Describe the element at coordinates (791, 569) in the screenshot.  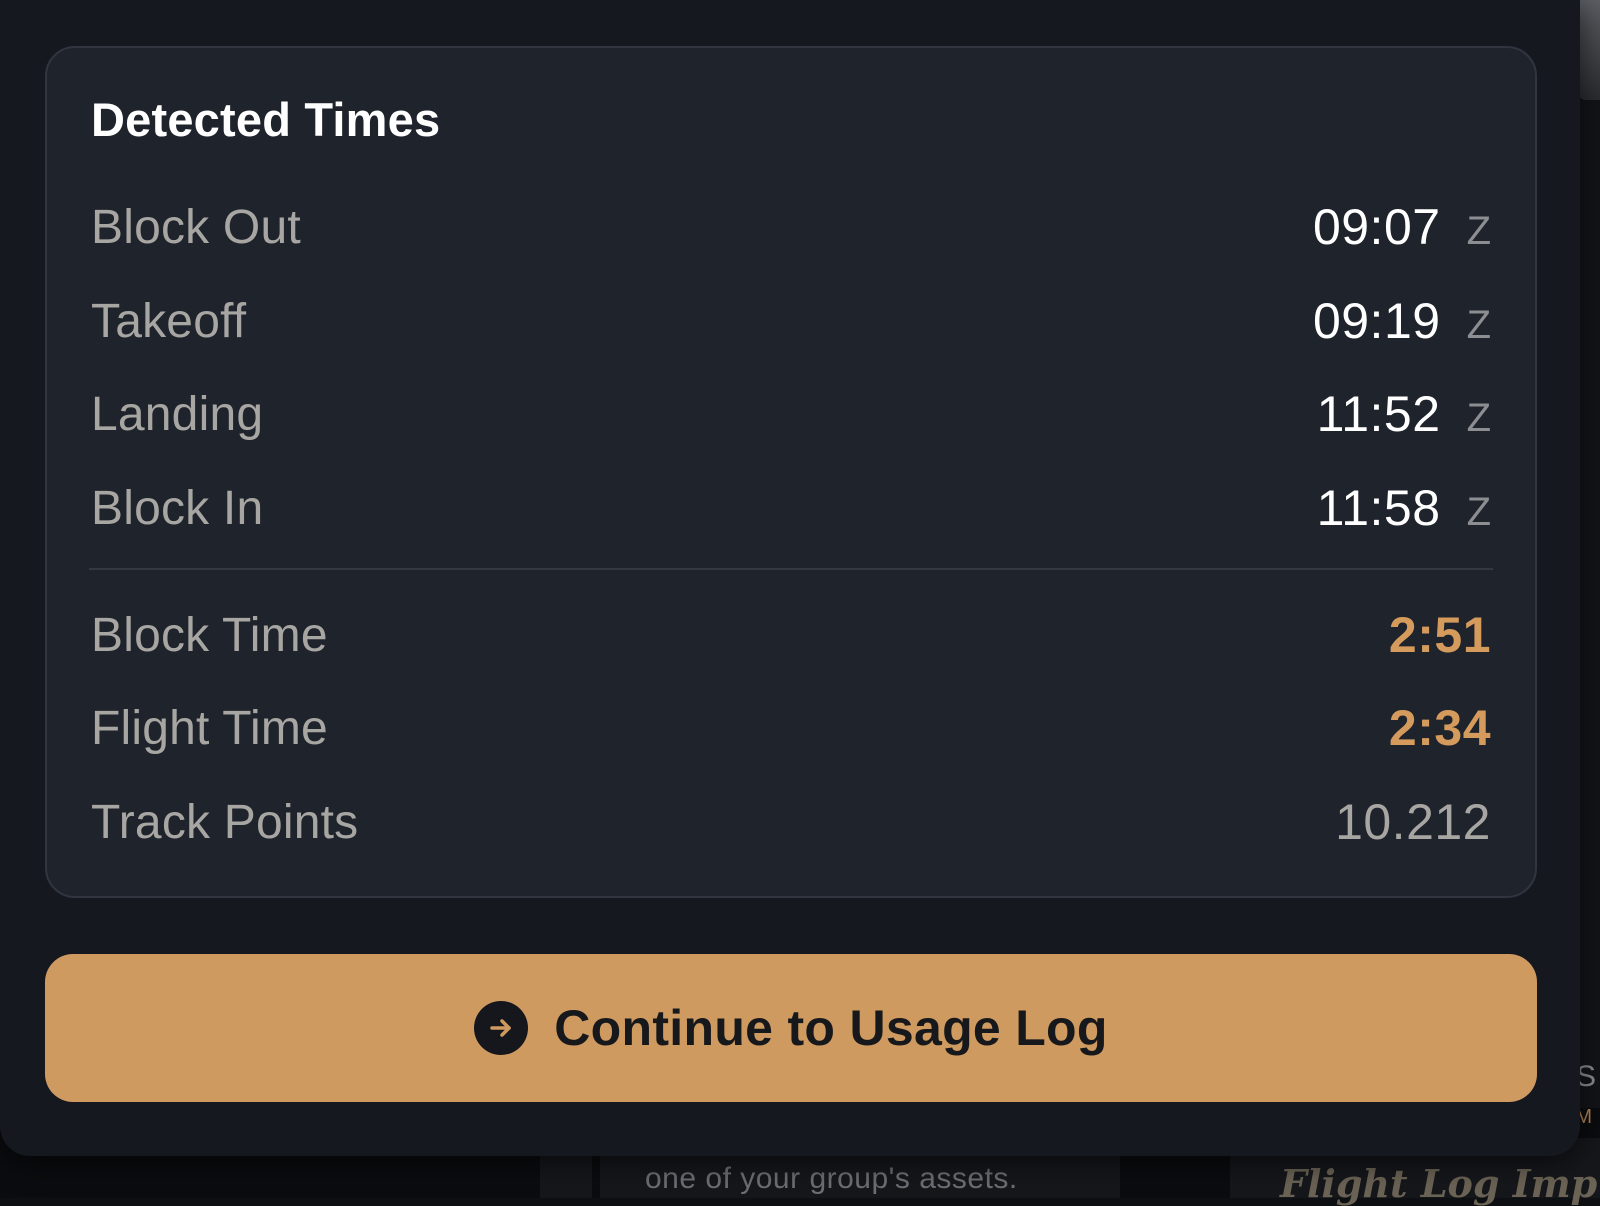
I see `section-divider` at that location.